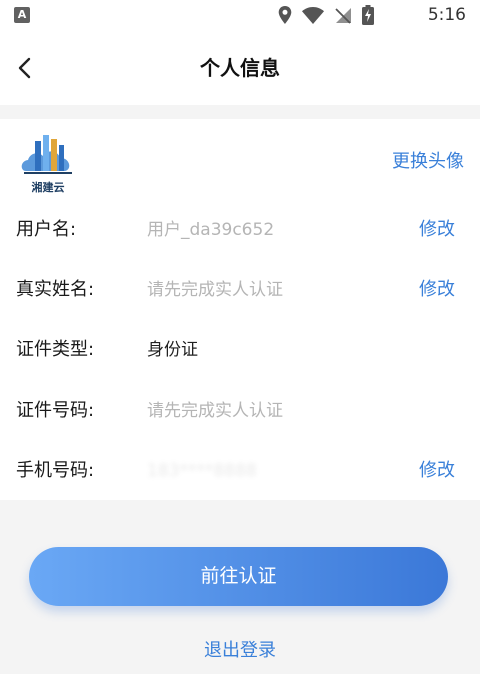 Image resolution: width=480 pixels, height=674 pixels. What do you see at coordinates (55, 470) in the screenshot?
I see `field-label: 手机号码:` at bounding box center [55, 470].